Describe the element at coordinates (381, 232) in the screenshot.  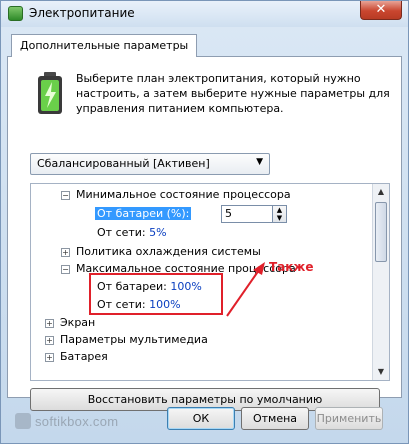
I see `scrollbar-thumb` at that location.